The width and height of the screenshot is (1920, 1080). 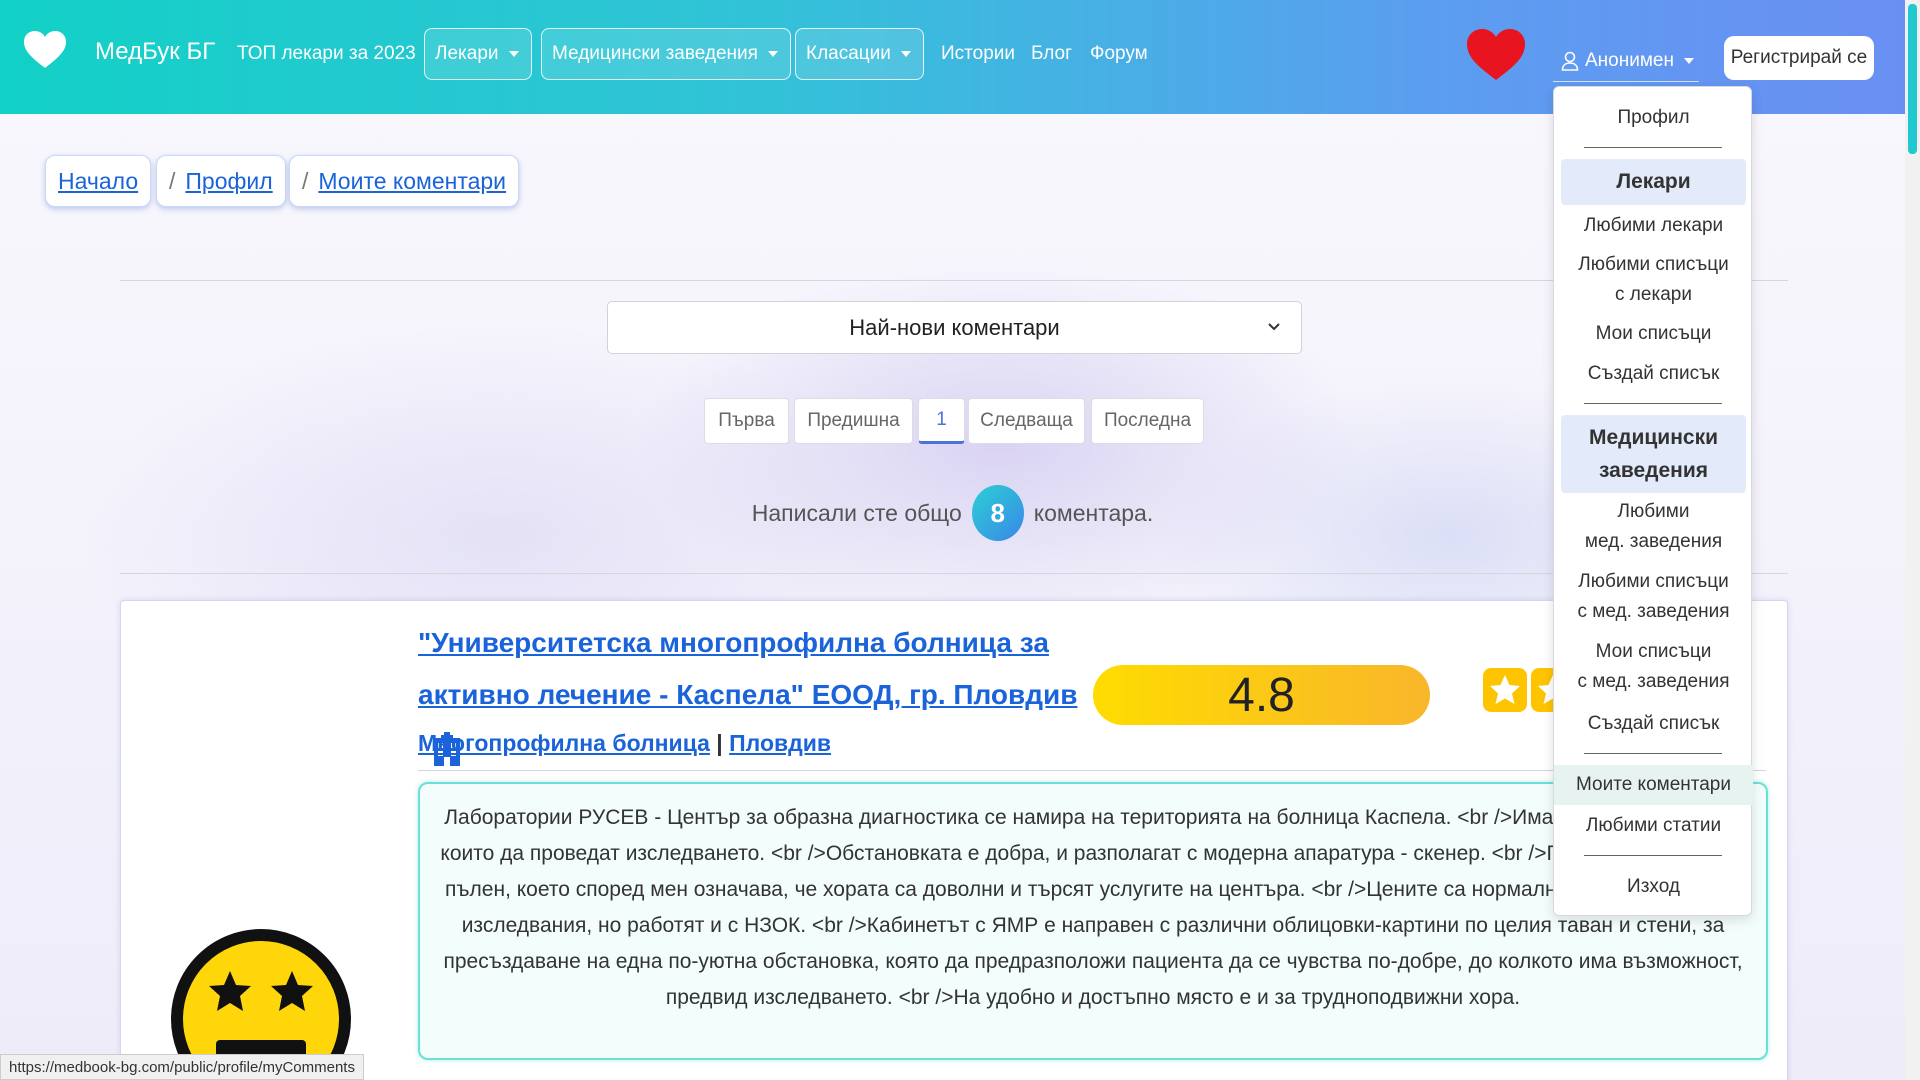 What do you see at coordinates (1119, 54) in the screenshot?
I see `nav-forum: Форум` at bounding box center [1119, 54].